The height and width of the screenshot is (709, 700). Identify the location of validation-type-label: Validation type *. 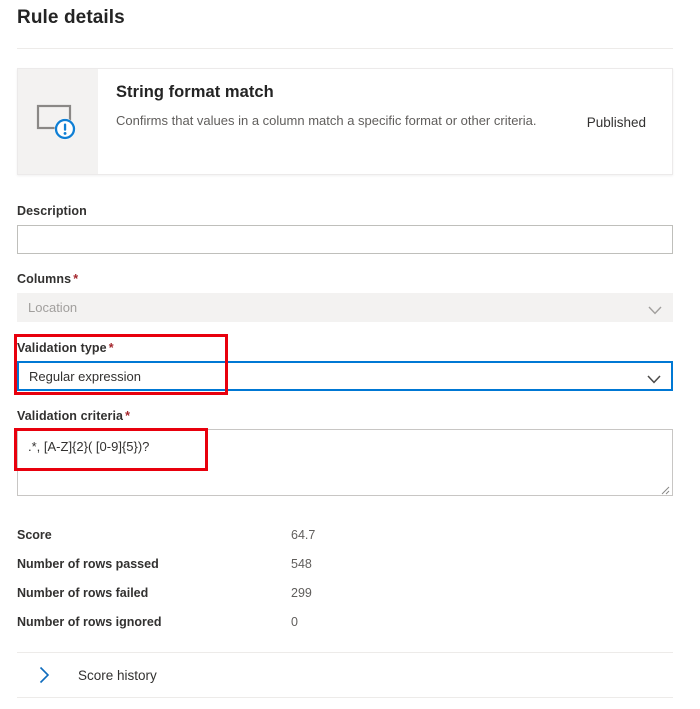
(65, 348).